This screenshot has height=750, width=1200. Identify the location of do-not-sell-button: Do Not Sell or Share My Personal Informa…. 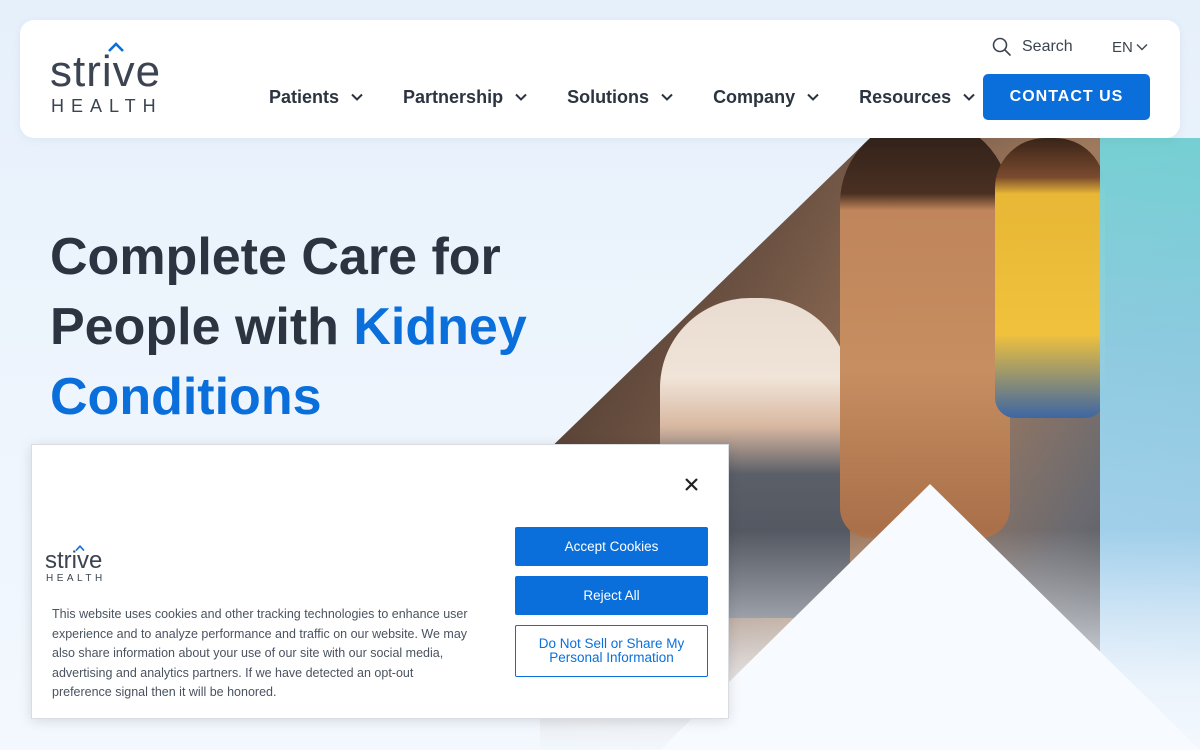
(611, 651).